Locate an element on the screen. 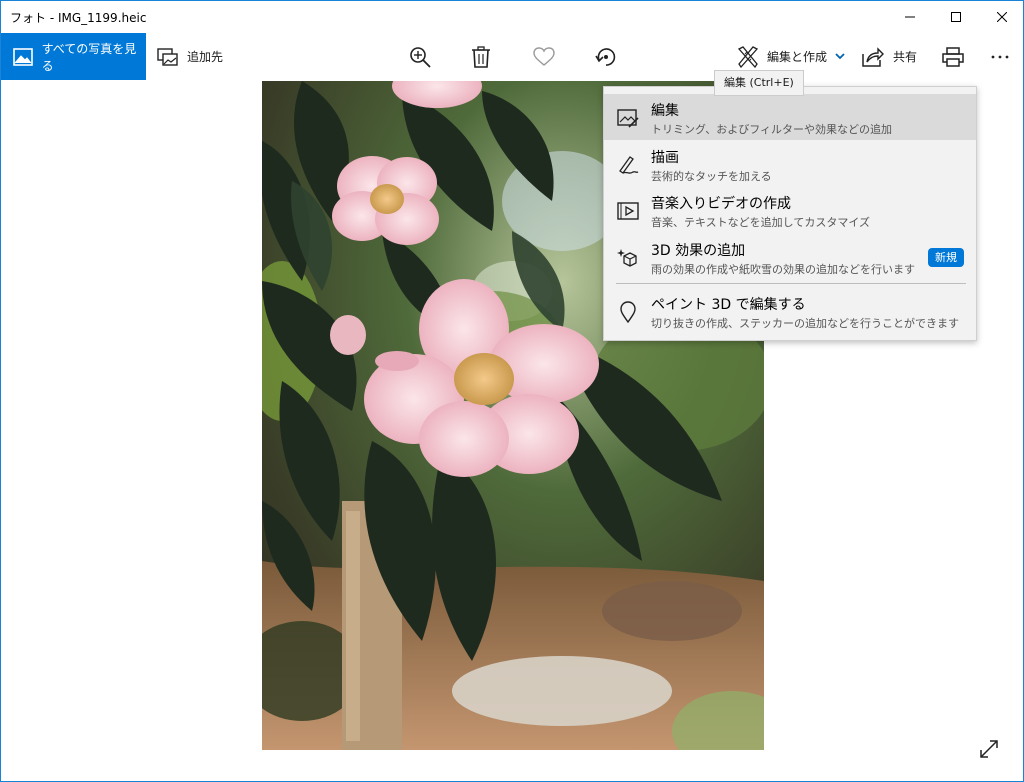 Image resolution: width=1024 pixels, height=782 pixels. command-bar: すべての写真を見る 追加先 編集と作成 共有 is located at coordinates (512, 57).